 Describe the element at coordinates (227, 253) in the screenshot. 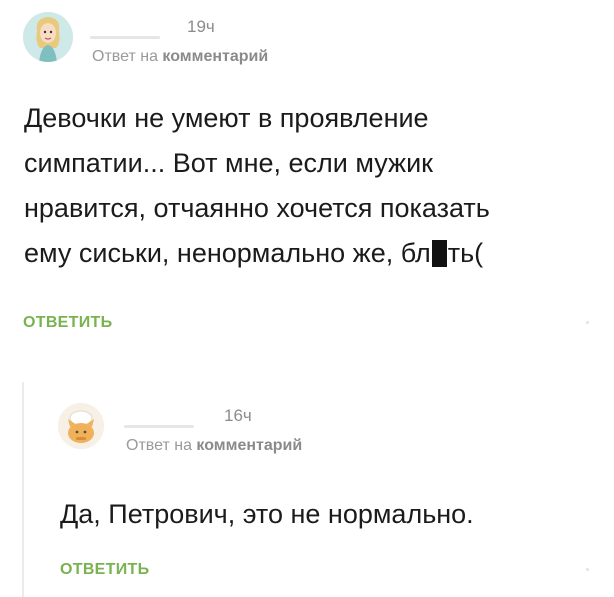

I see `comment-line-start: ему сиськи, ненормально же, бл` at that location.